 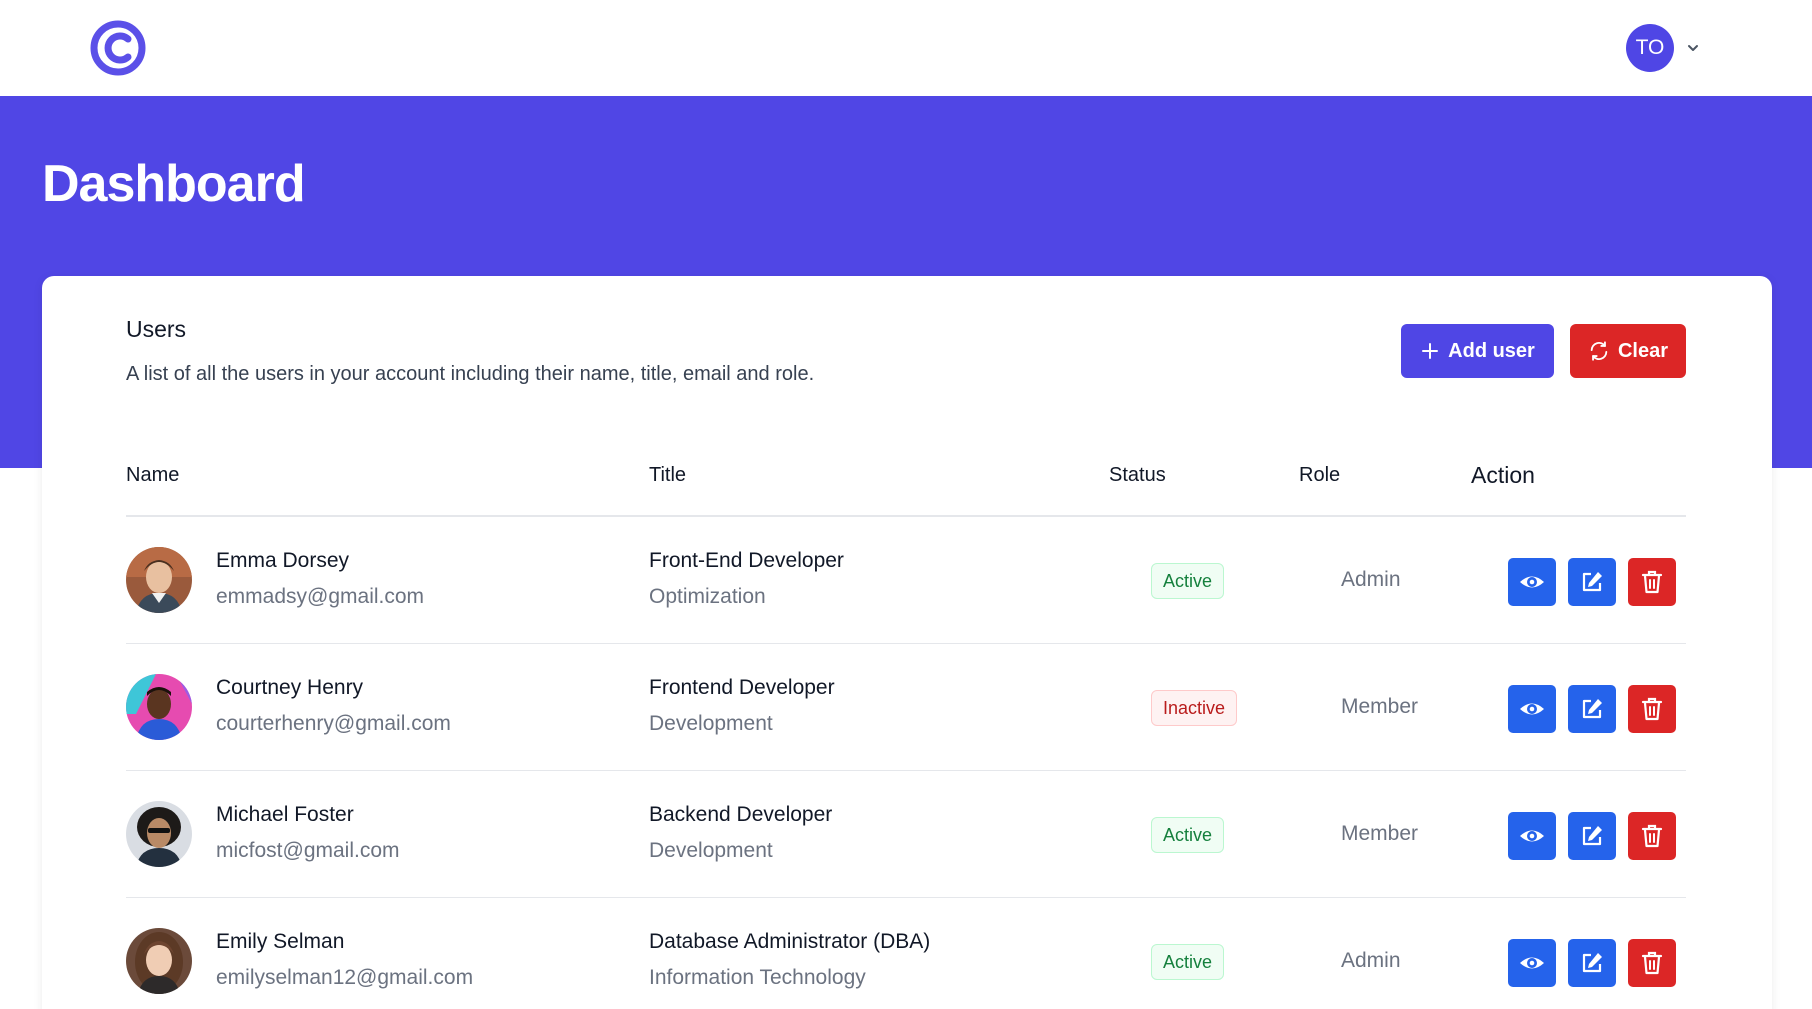 What do you see at coordinates (333, 723) in the screenshot?
I see `user-email: courterhenry@gmail.com` at bounding box center [333, 723].